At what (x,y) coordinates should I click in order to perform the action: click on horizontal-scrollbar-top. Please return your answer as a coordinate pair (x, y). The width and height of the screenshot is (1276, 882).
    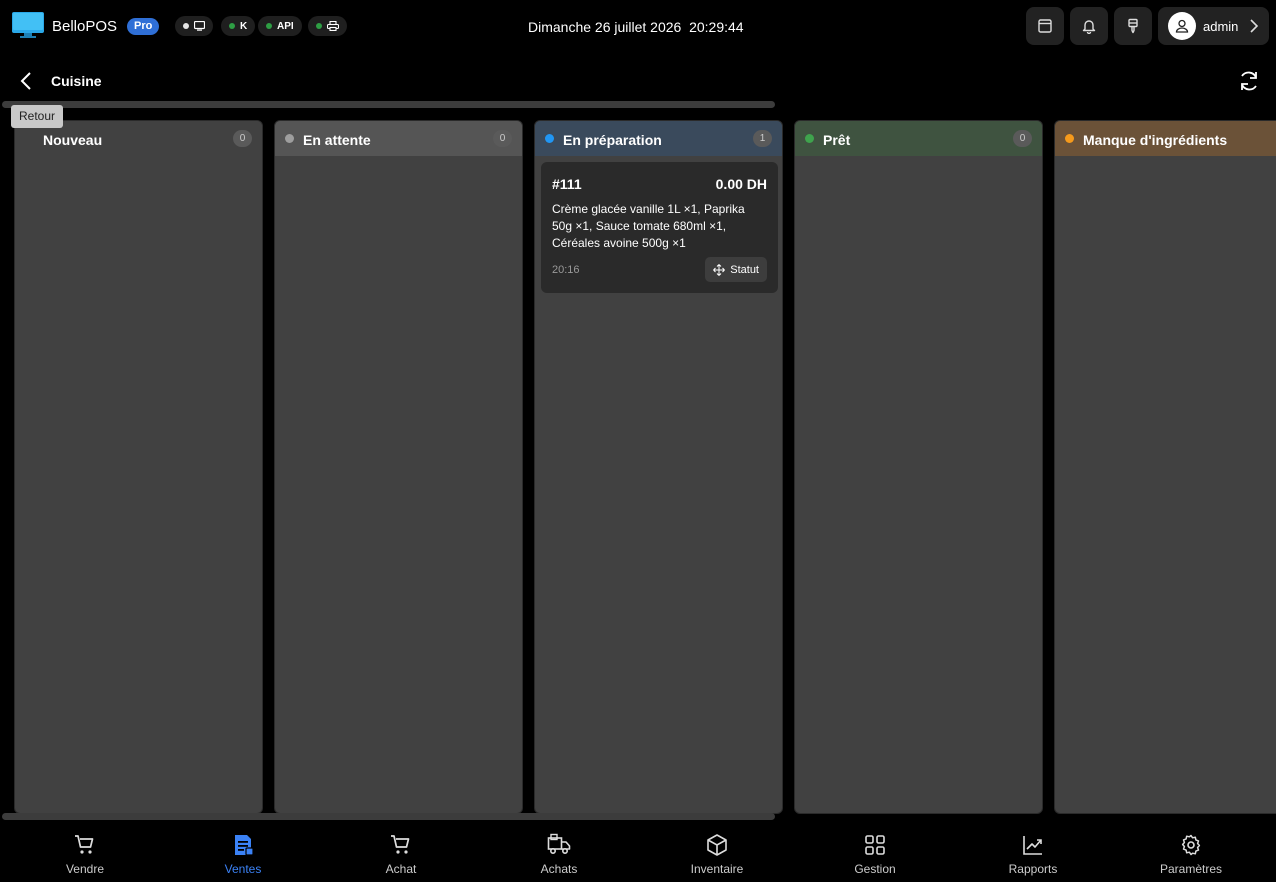
    Looking at the image, I should click on (388, 104).